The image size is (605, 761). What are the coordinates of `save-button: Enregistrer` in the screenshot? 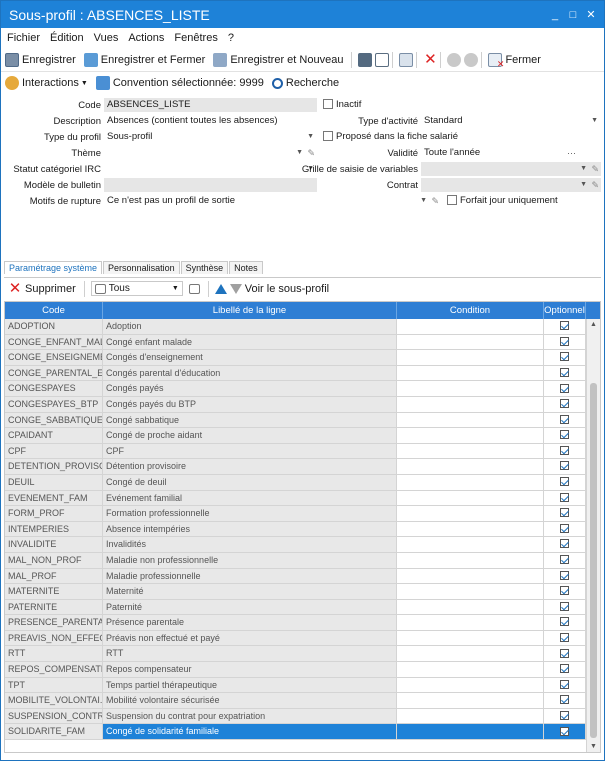 It's located at (40, 59).